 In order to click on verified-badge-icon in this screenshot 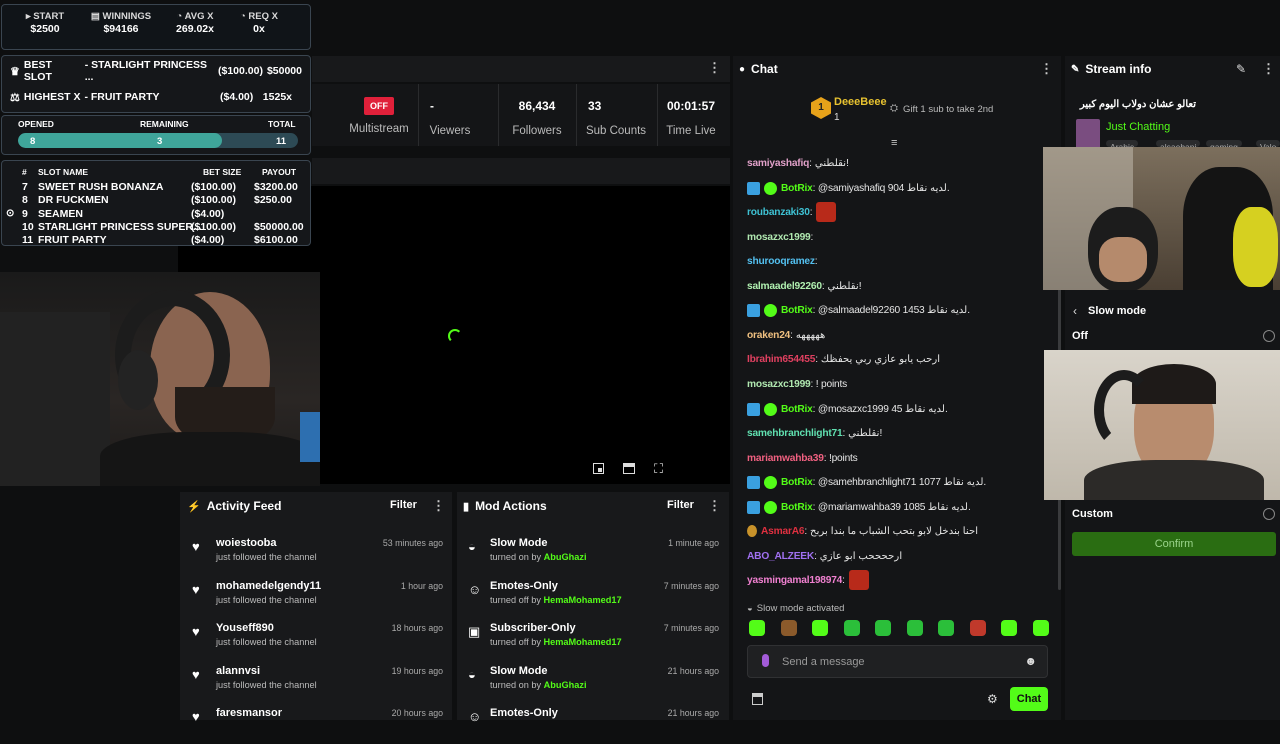, I will do `click(770, 409)`.